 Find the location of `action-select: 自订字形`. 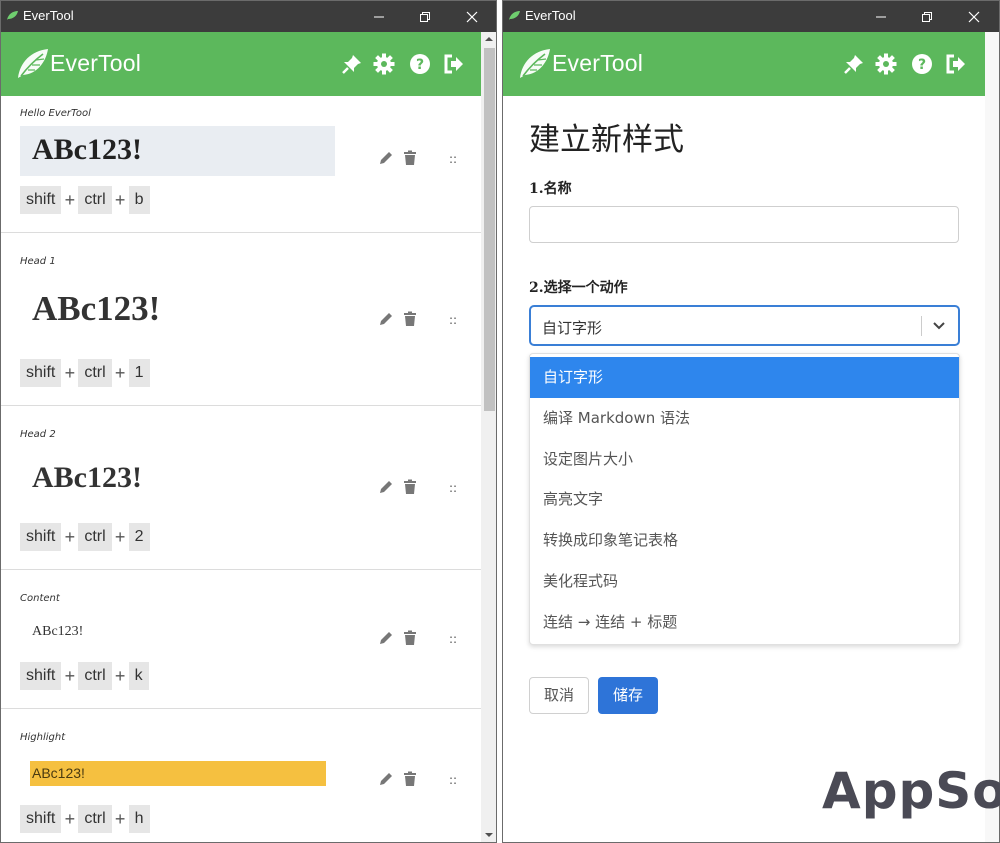

action-select: 自订字形 is located at coordinates (744, 325).